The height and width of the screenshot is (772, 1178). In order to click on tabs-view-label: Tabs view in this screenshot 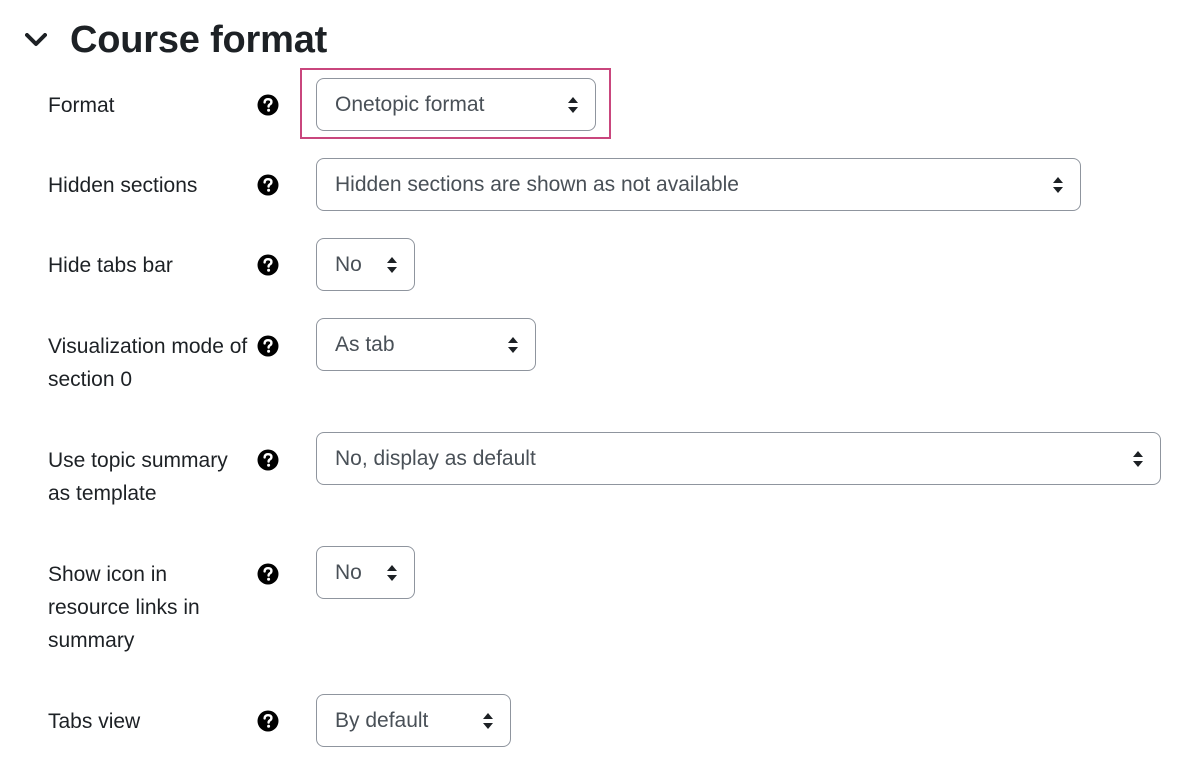, I will do `click(94, 721)`.